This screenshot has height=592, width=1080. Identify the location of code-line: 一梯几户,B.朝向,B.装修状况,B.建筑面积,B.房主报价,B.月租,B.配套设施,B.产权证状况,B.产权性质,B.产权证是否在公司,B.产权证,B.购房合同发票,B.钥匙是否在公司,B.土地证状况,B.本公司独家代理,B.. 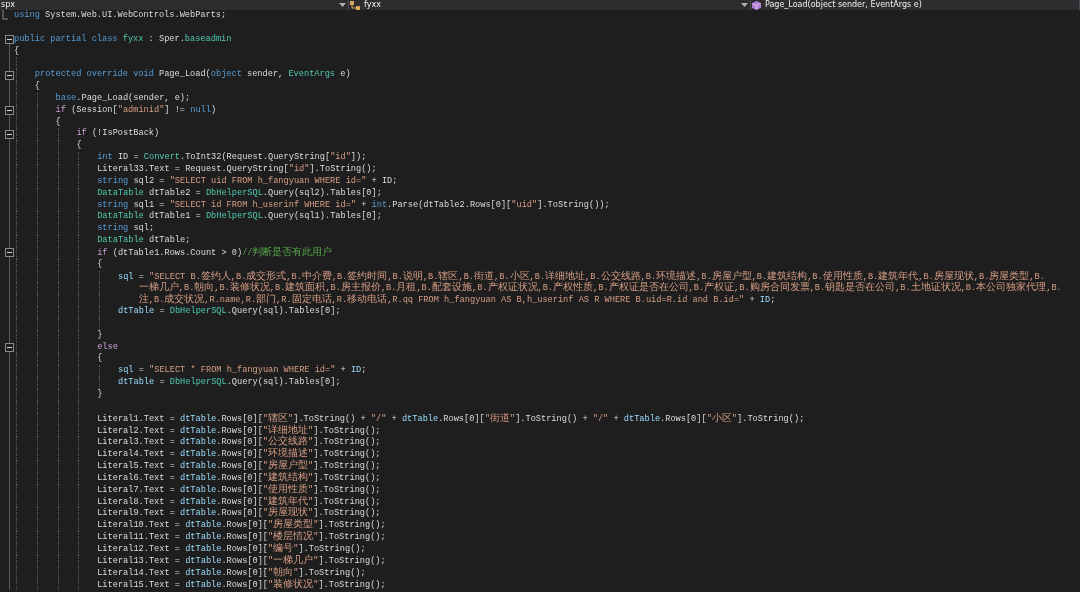
(600, 288).